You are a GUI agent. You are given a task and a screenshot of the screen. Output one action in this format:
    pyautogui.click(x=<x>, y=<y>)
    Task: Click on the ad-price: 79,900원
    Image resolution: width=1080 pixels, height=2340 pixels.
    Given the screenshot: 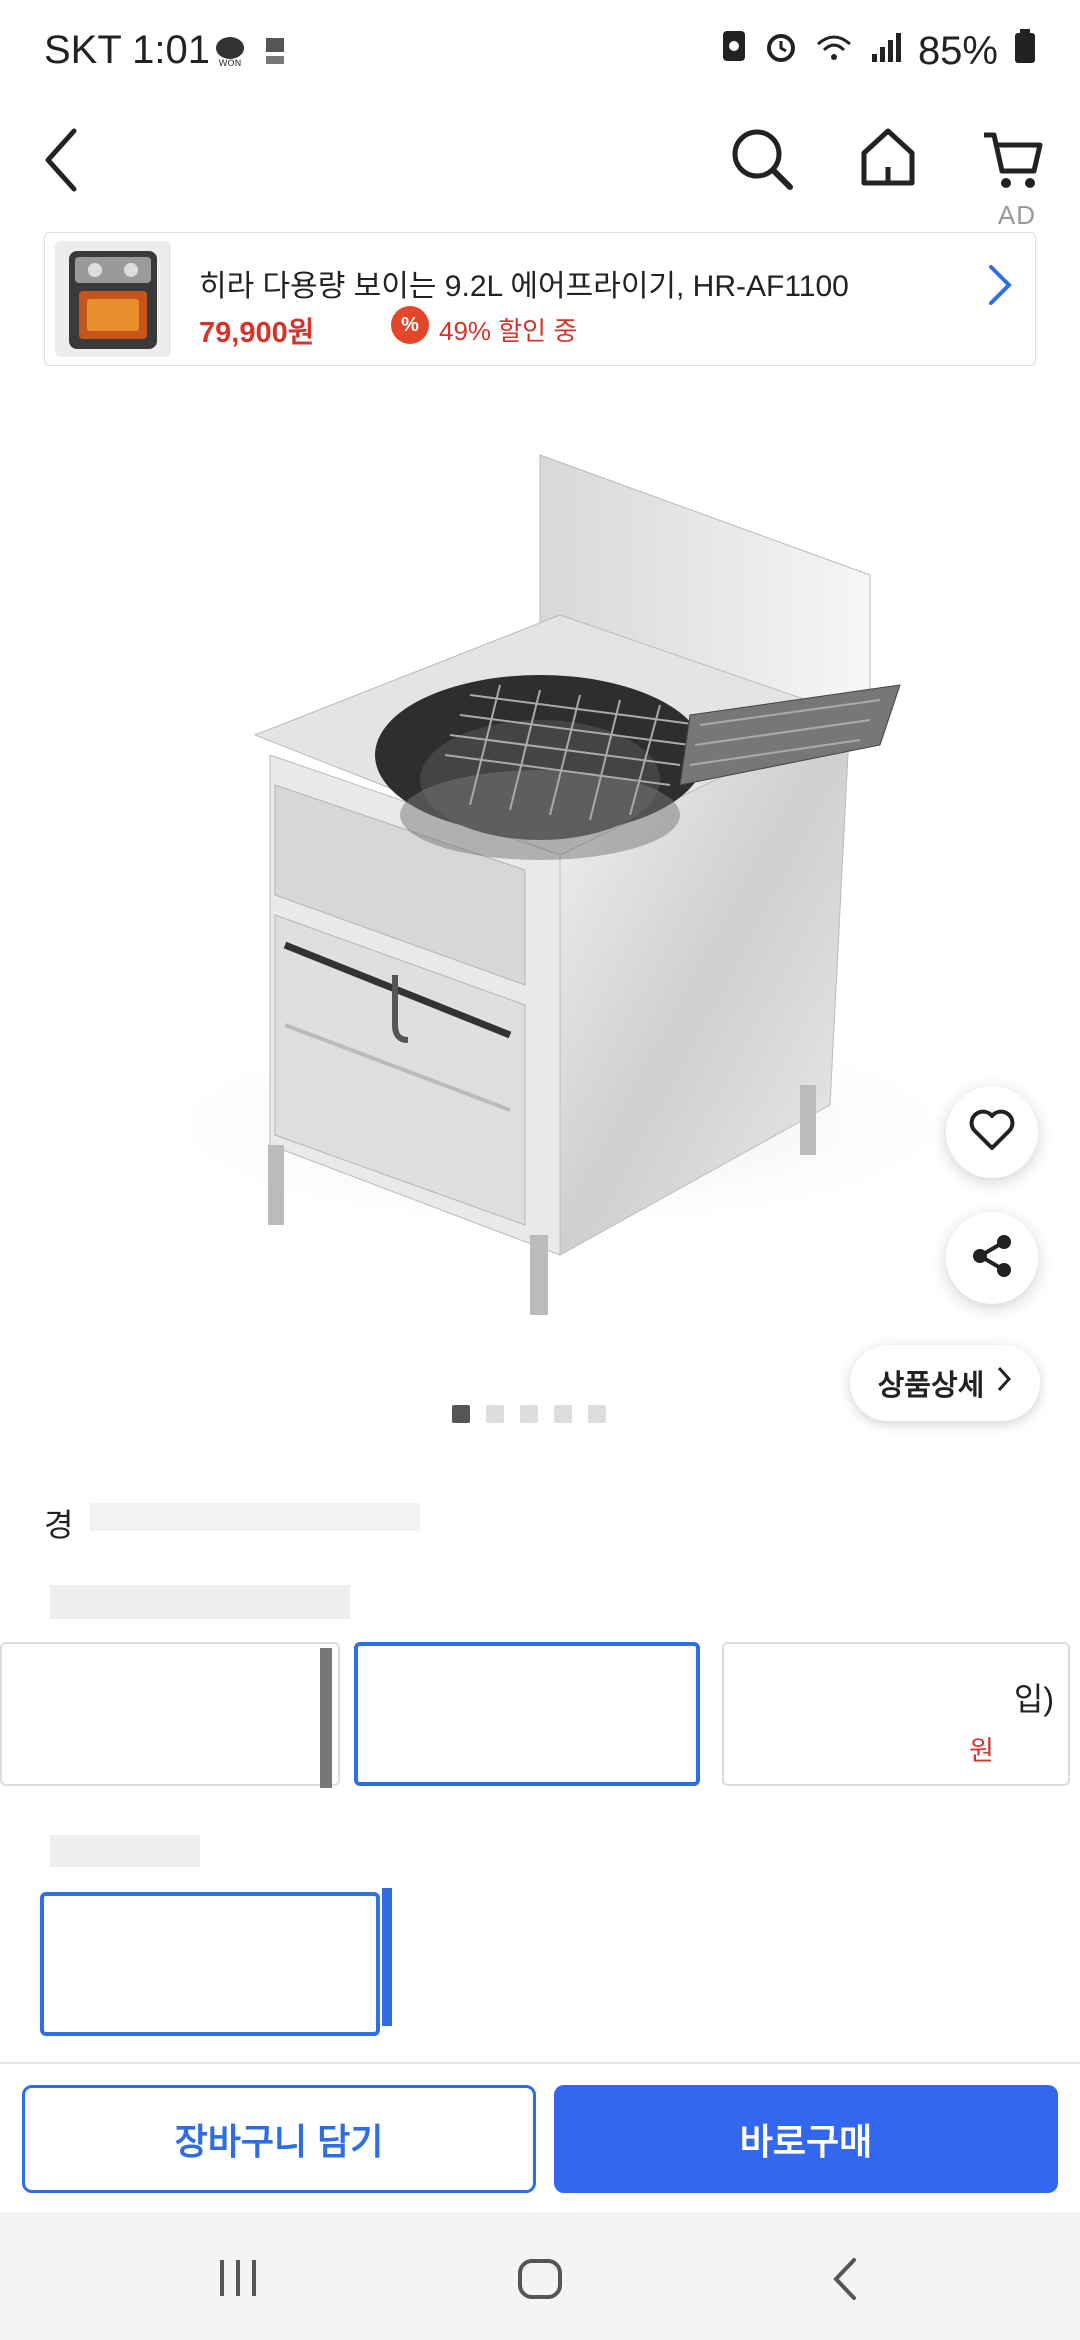 What is the action you would take?
    pyautogui.click(x=257, y=333)
    